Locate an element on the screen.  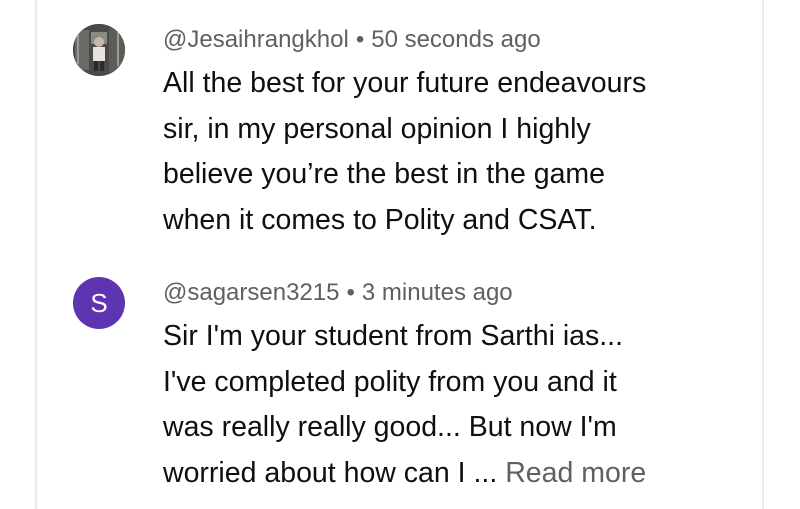
comment-text-line: I've completed polity from you and it is located at coordinates (390, 381).